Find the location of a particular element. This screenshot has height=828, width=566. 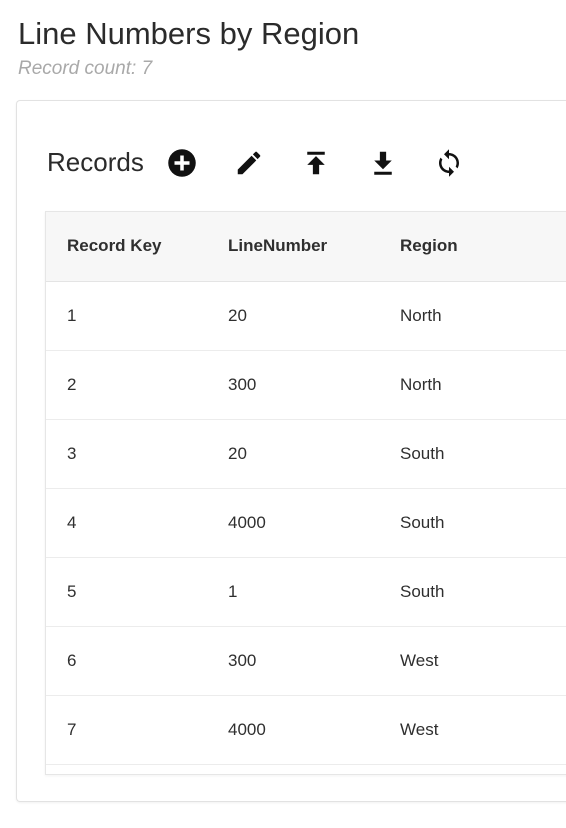

record-count: Record count: 7 is located at coordinates (85, 68).